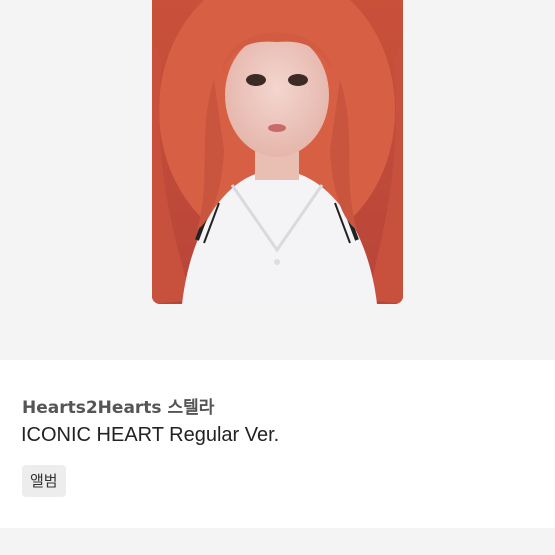  Describe the element at coordinates (44, 481) in the screenshot. I see `category-tag: 앨범` at that location.